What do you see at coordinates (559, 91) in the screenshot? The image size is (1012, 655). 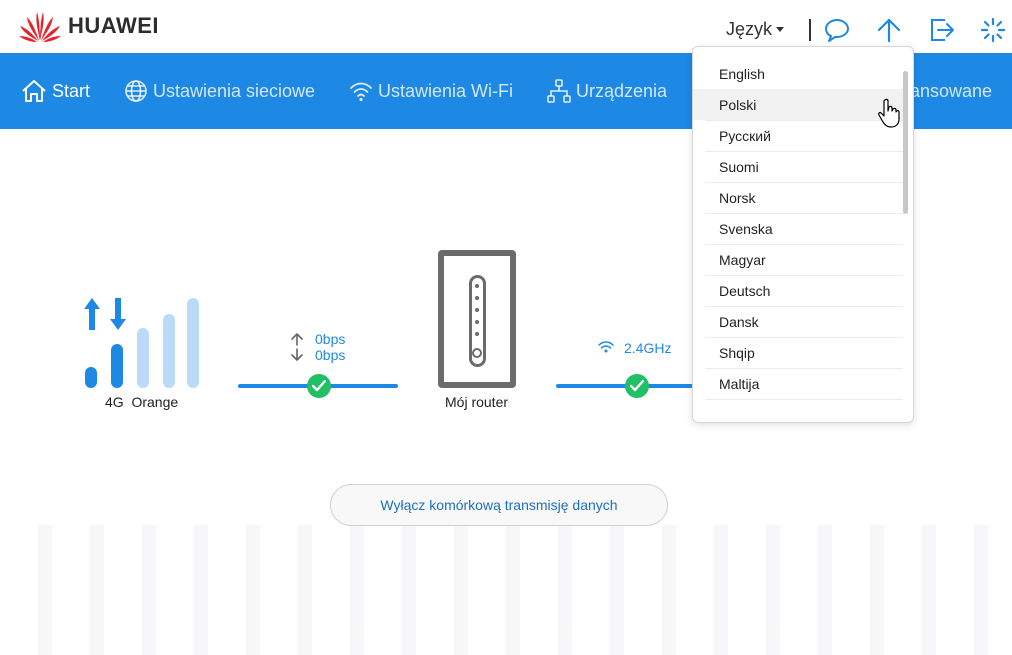 I see `devices-icon` at bounding box center [559, 91].